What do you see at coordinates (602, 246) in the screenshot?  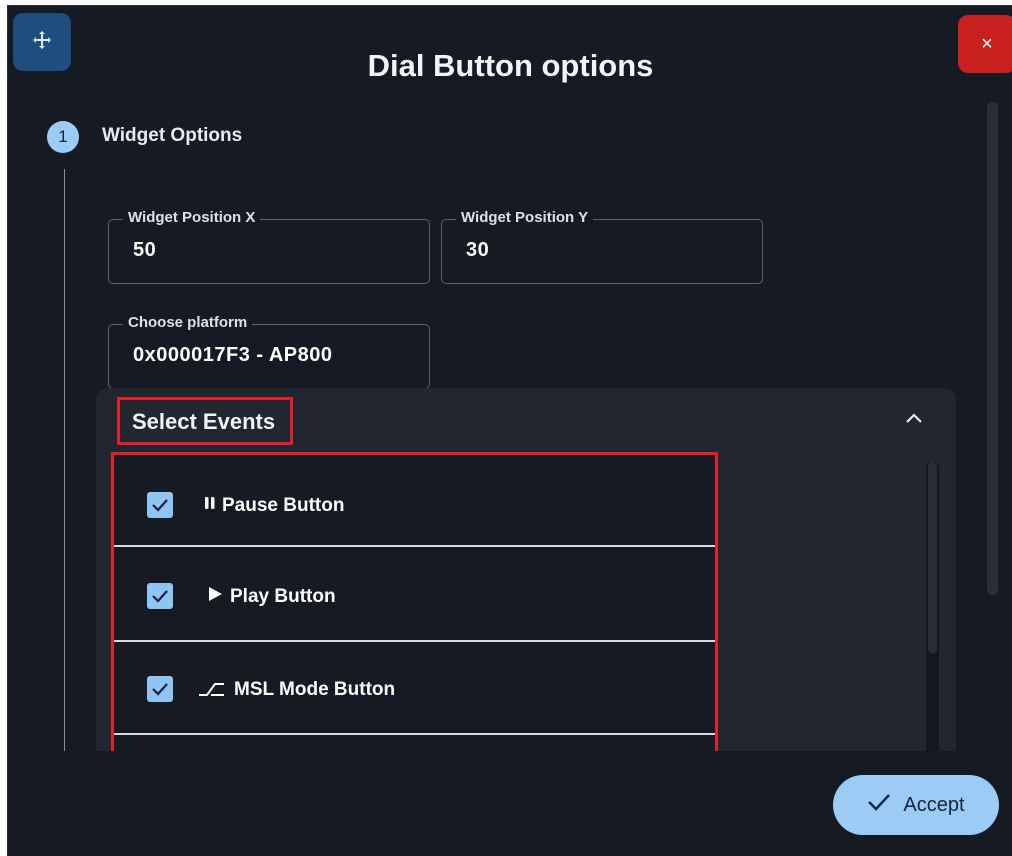 I see `widget-position-y-field: Widget Position Y 30` at bounding box center [602, 246].